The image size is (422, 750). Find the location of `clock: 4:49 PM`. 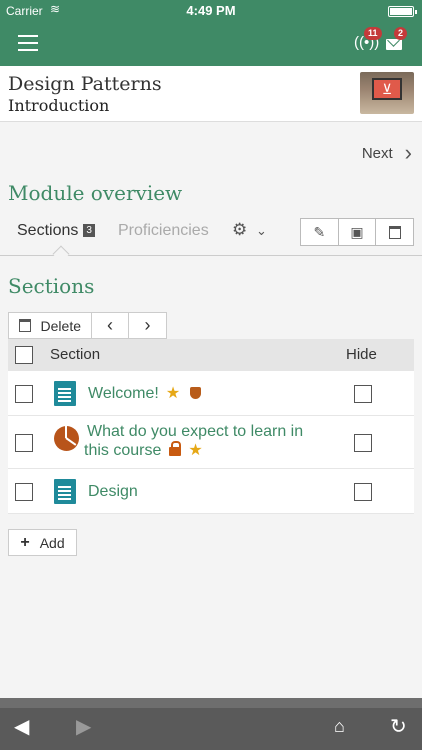

clock: 4:49 PM is located at coordinates (211, 10).